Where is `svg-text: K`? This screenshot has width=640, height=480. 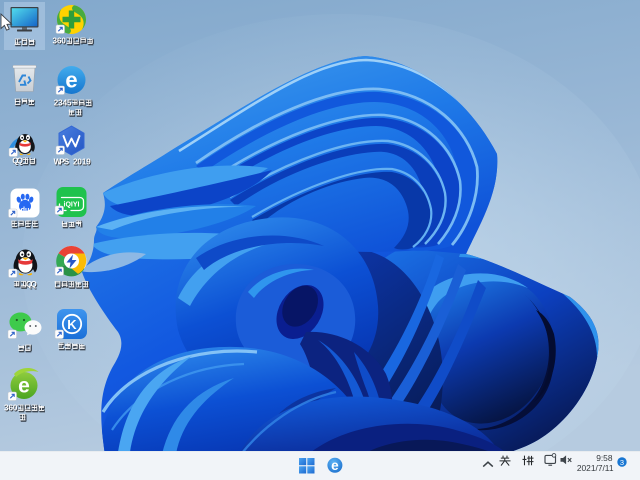 svg-text: K is located at coordinates (72, 324).